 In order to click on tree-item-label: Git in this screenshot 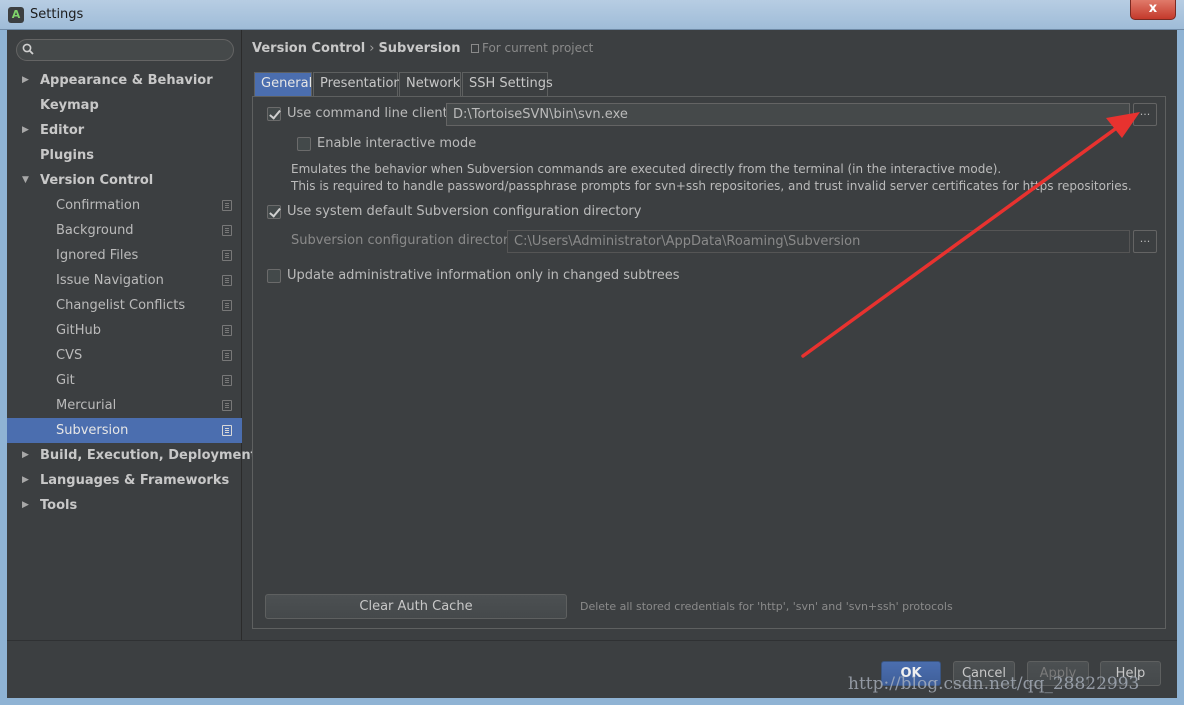, I will do `click(65, 380)`.